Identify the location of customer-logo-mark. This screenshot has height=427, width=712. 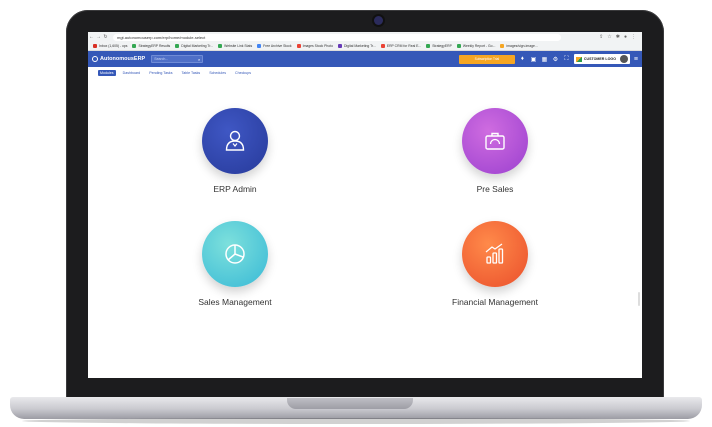
(578, 59).